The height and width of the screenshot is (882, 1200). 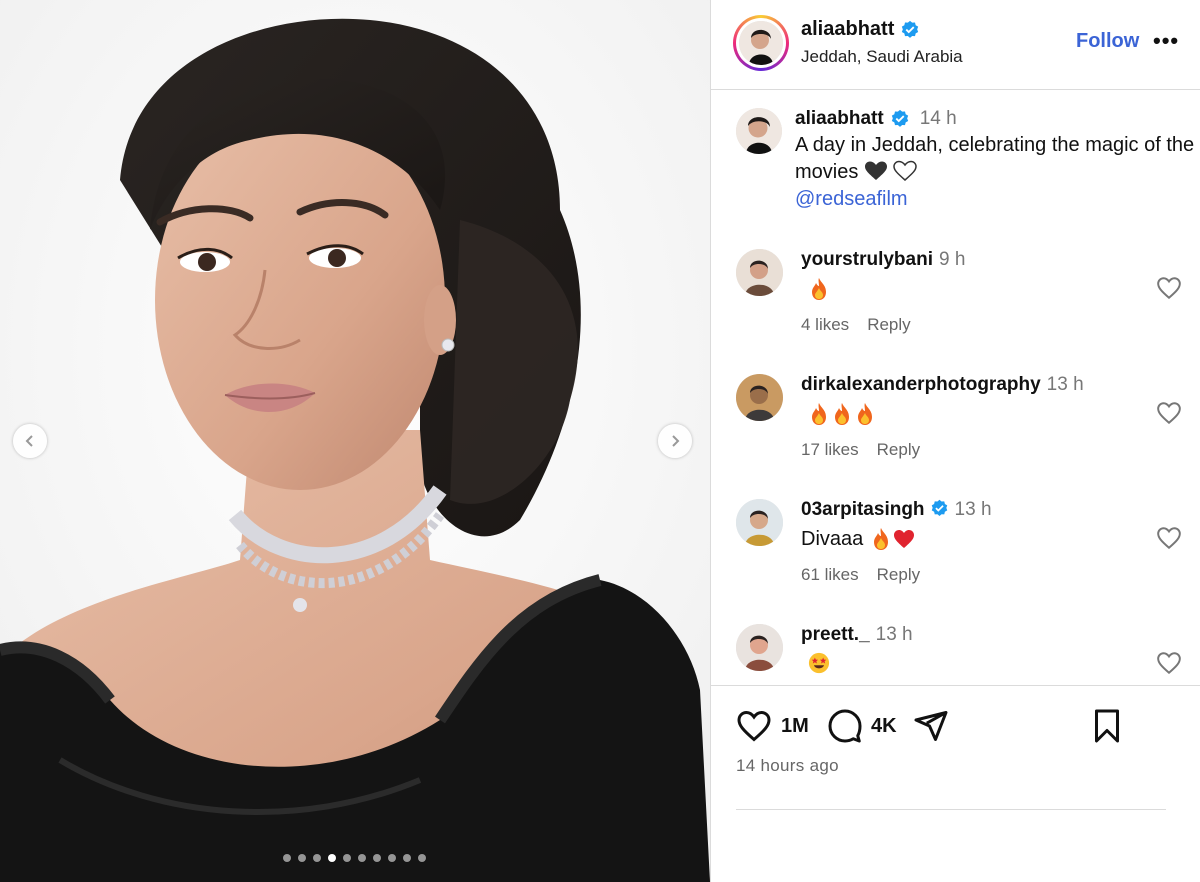 I want to click on post-actions: 1M 4K 14 hours ago, so click(x=955, y=783).